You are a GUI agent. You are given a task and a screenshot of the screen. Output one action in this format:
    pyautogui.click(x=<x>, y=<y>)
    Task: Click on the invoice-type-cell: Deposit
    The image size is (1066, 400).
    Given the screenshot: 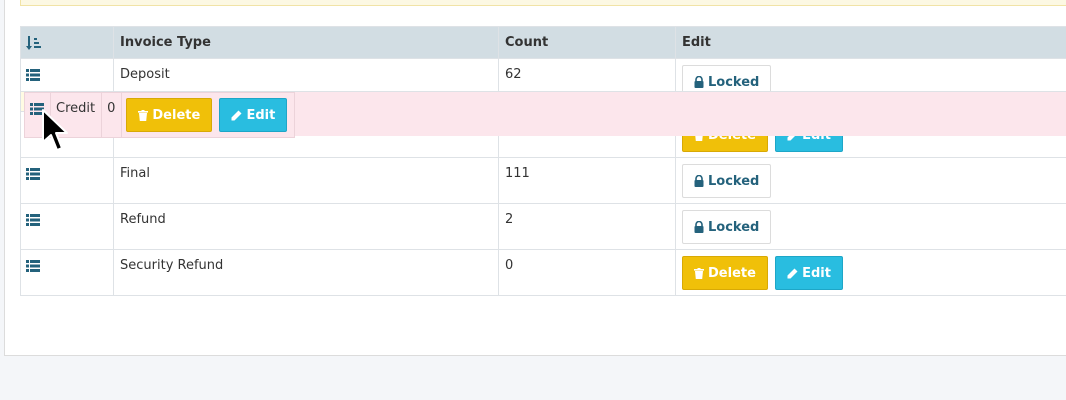 What is the action you would take?
    pyautogui.click(x=306, y=75)
    